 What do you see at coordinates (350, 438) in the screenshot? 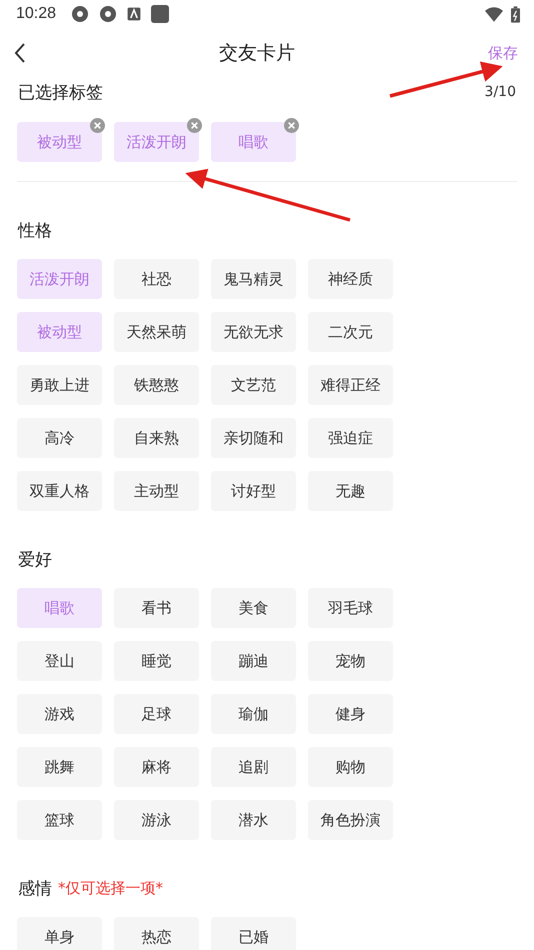
I see `tag-chip: 强迫症` at bounding box center [350, 438].